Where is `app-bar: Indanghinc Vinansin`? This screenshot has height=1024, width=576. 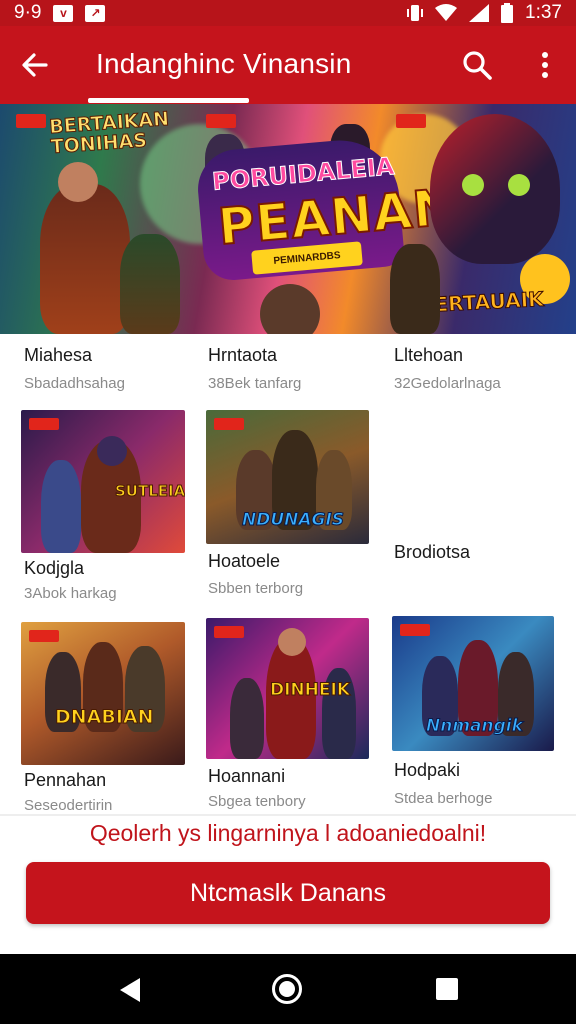
app-bar: Indanghinc Vinansin is located at coordinates (288, 65).